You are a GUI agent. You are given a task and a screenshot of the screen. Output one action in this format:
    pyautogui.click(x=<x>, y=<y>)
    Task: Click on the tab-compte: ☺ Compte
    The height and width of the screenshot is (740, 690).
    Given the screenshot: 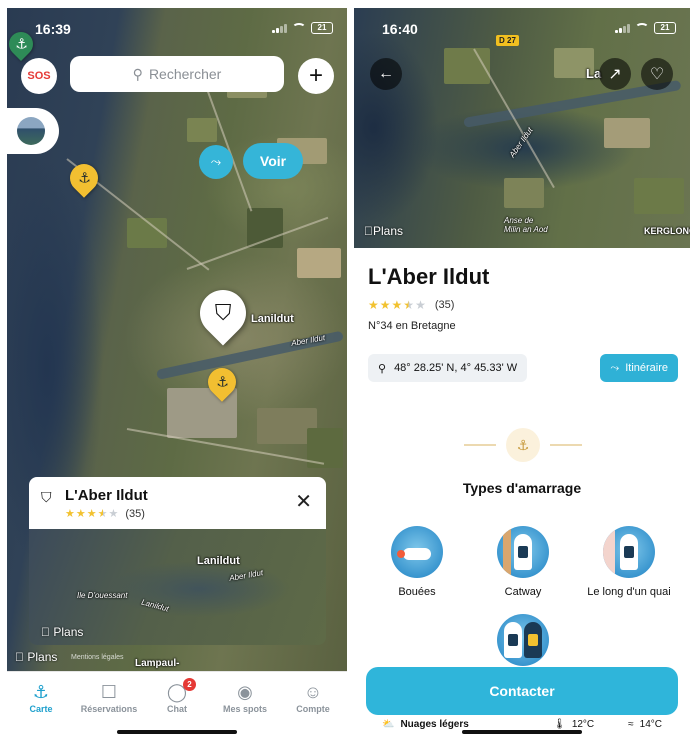 What is the action you would take?
    pyautogui.click(x=313, y=710)
    